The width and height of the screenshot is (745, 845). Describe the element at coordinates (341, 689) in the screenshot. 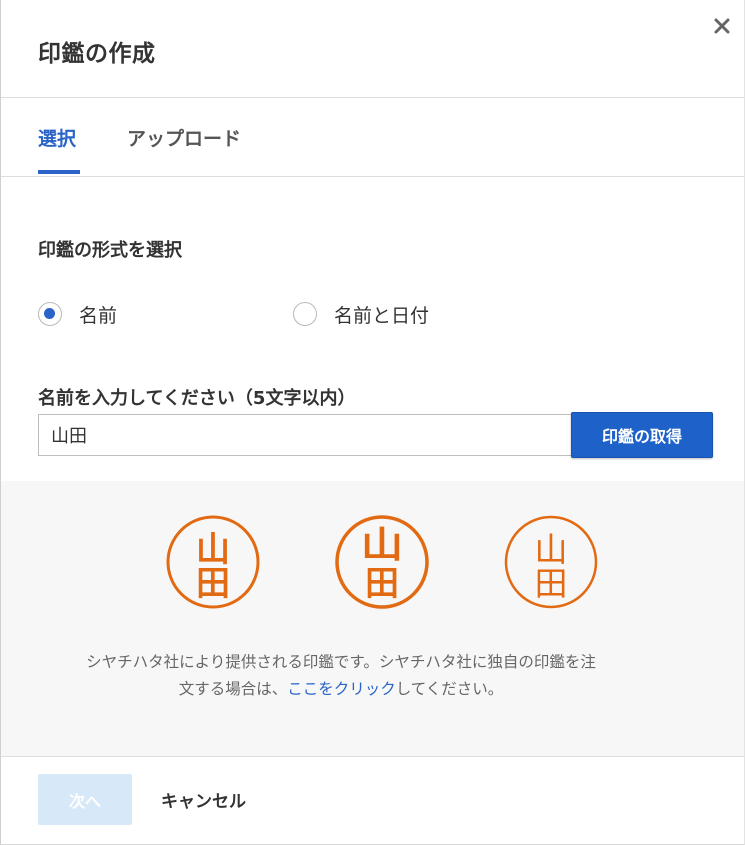

I see `order-seal-link: ここをクリック` at that location.